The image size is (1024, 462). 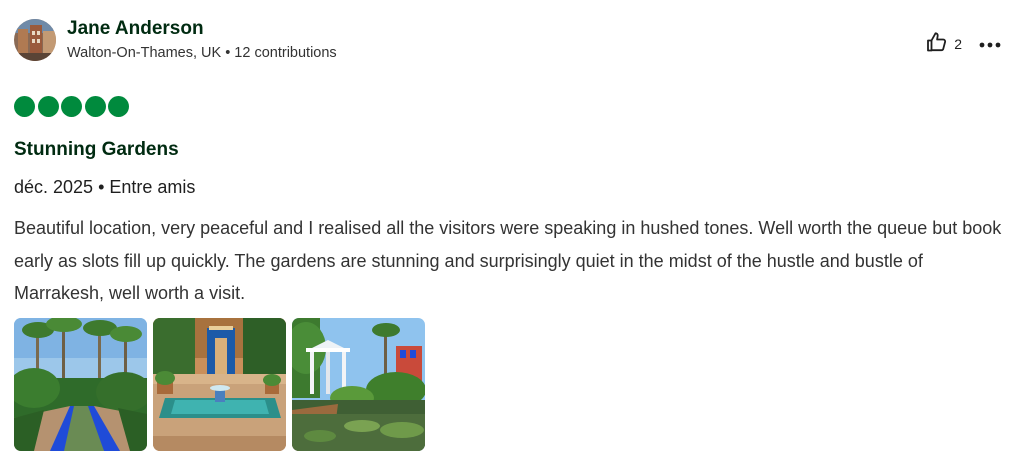 What do you see at coordinates (202, 53) in the screenshot?
I see `author-meta: Walton-On-Thames, UK • 12 contributions` at bounding box center [202, 53].